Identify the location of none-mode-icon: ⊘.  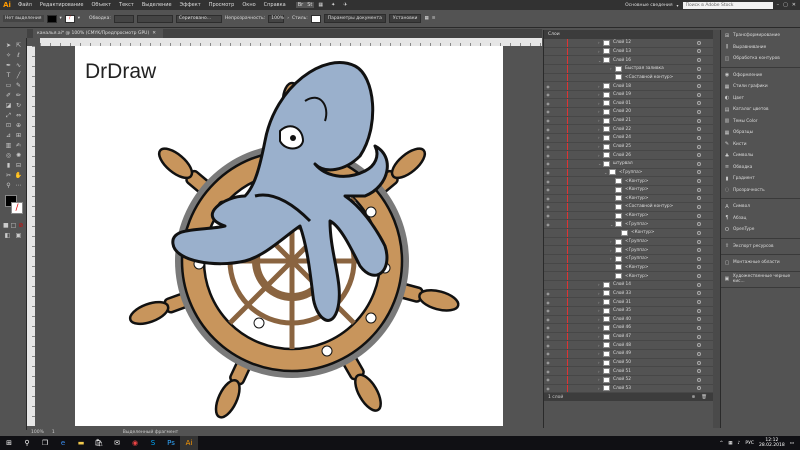
(20, 225).